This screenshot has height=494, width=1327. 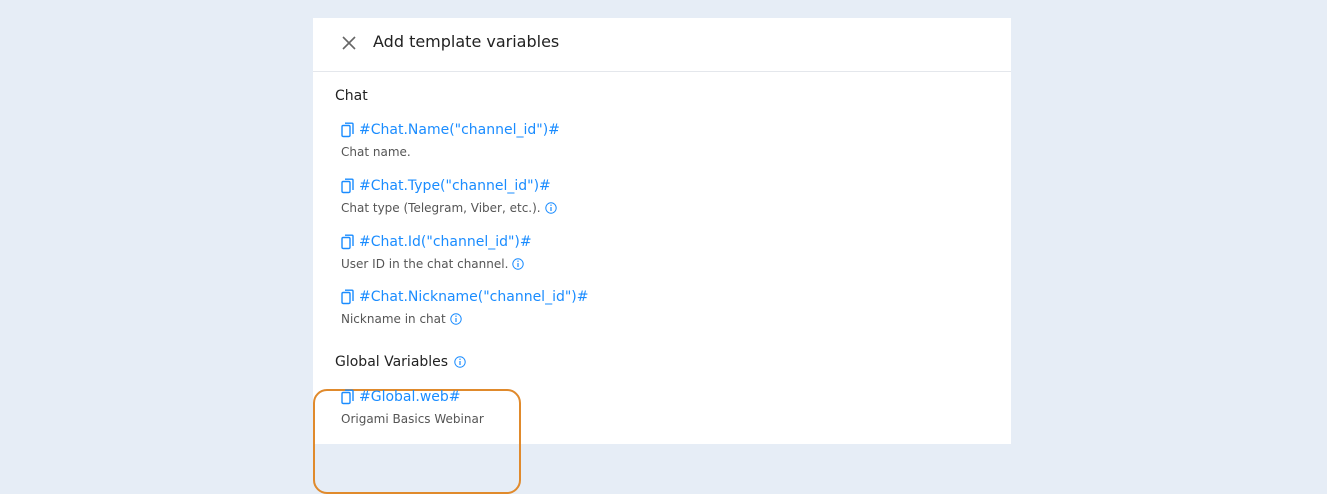 I want to click on variable-description: Origami Basics Webinar, so click(x=412, y=419).